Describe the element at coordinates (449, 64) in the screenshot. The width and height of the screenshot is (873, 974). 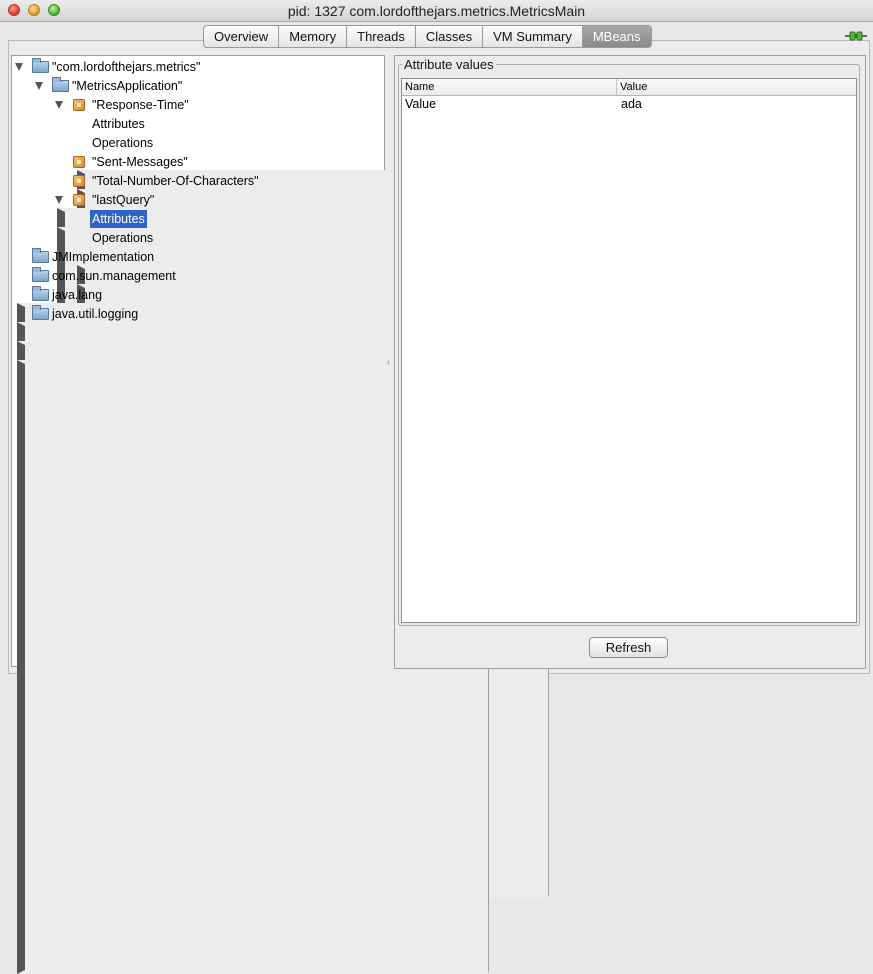
I see `attribute-values-title: Attribute values` at that location.